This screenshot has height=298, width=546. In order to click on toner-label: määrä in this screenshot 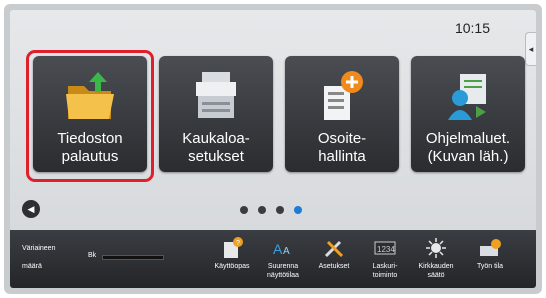, I will do `click(32, 266)`.